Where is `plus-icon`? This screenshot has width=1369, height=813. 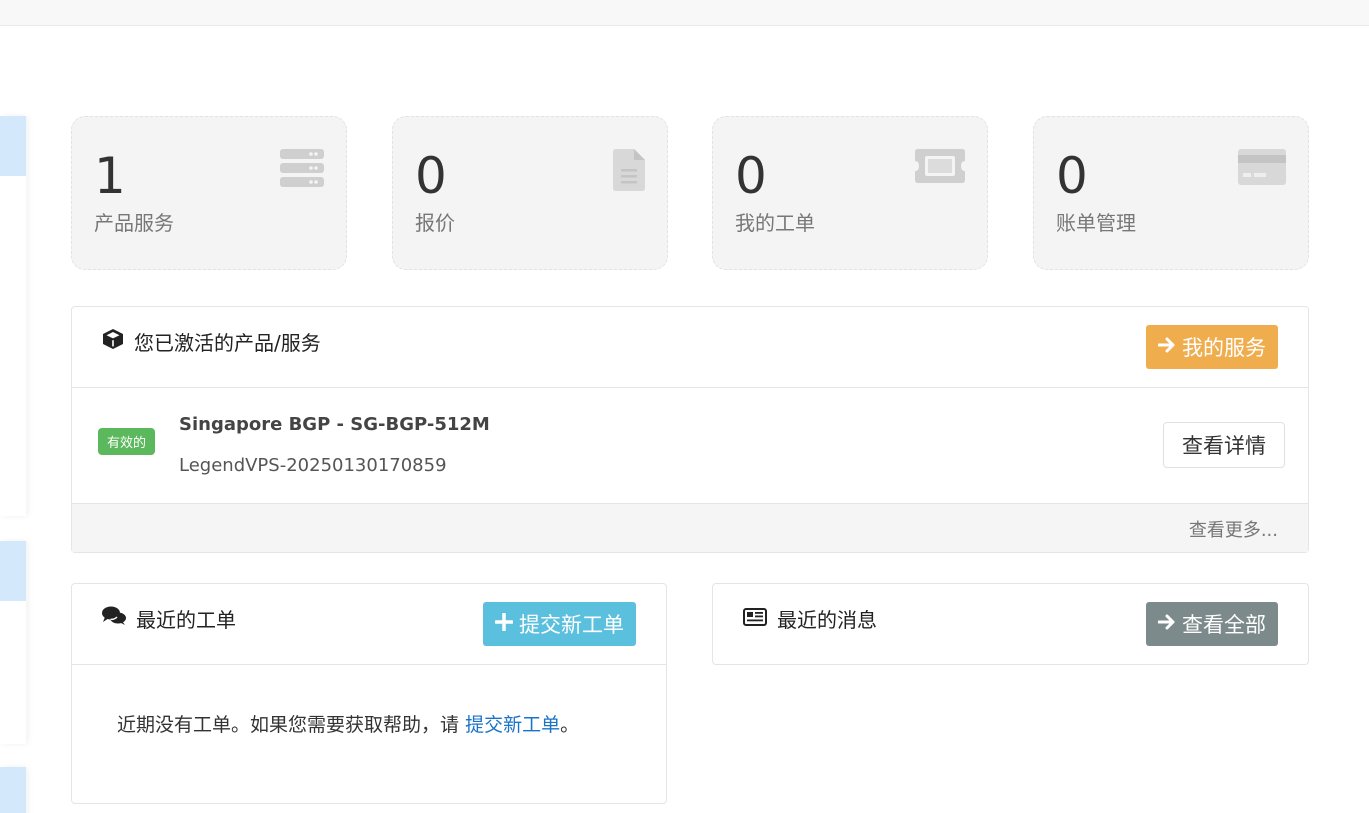
plus-icon is located at coordinates (504, 624).